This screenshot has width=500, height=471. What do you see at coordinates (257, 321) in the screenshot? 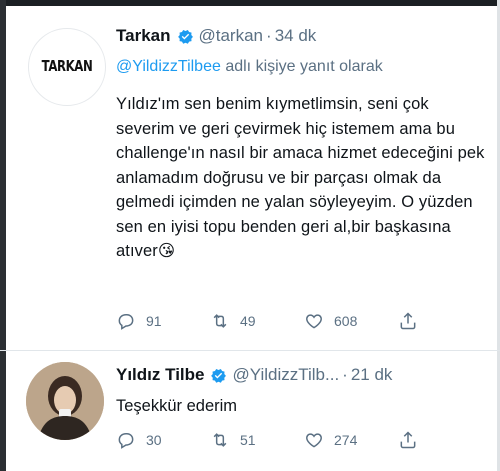
I see `retweet-button: 49` at bounding box center [257, 321].